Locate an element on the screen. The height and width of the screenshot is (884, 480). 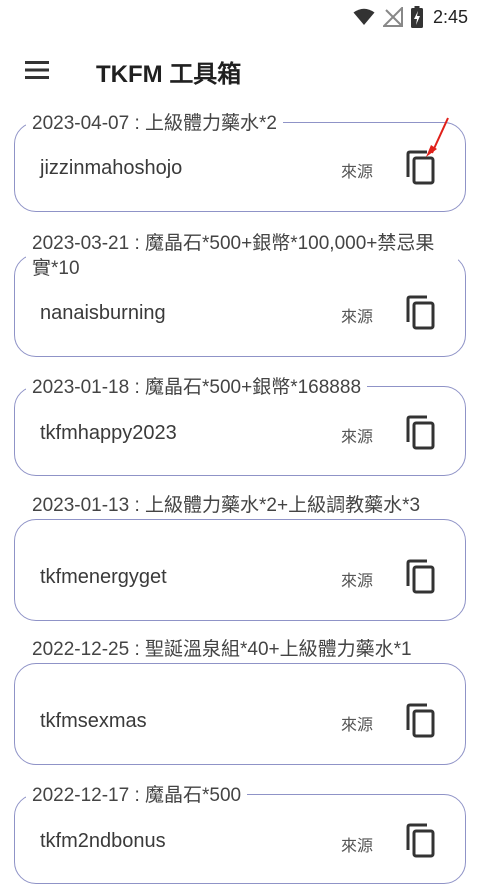
menu-button is located at coordinates (37, 70).